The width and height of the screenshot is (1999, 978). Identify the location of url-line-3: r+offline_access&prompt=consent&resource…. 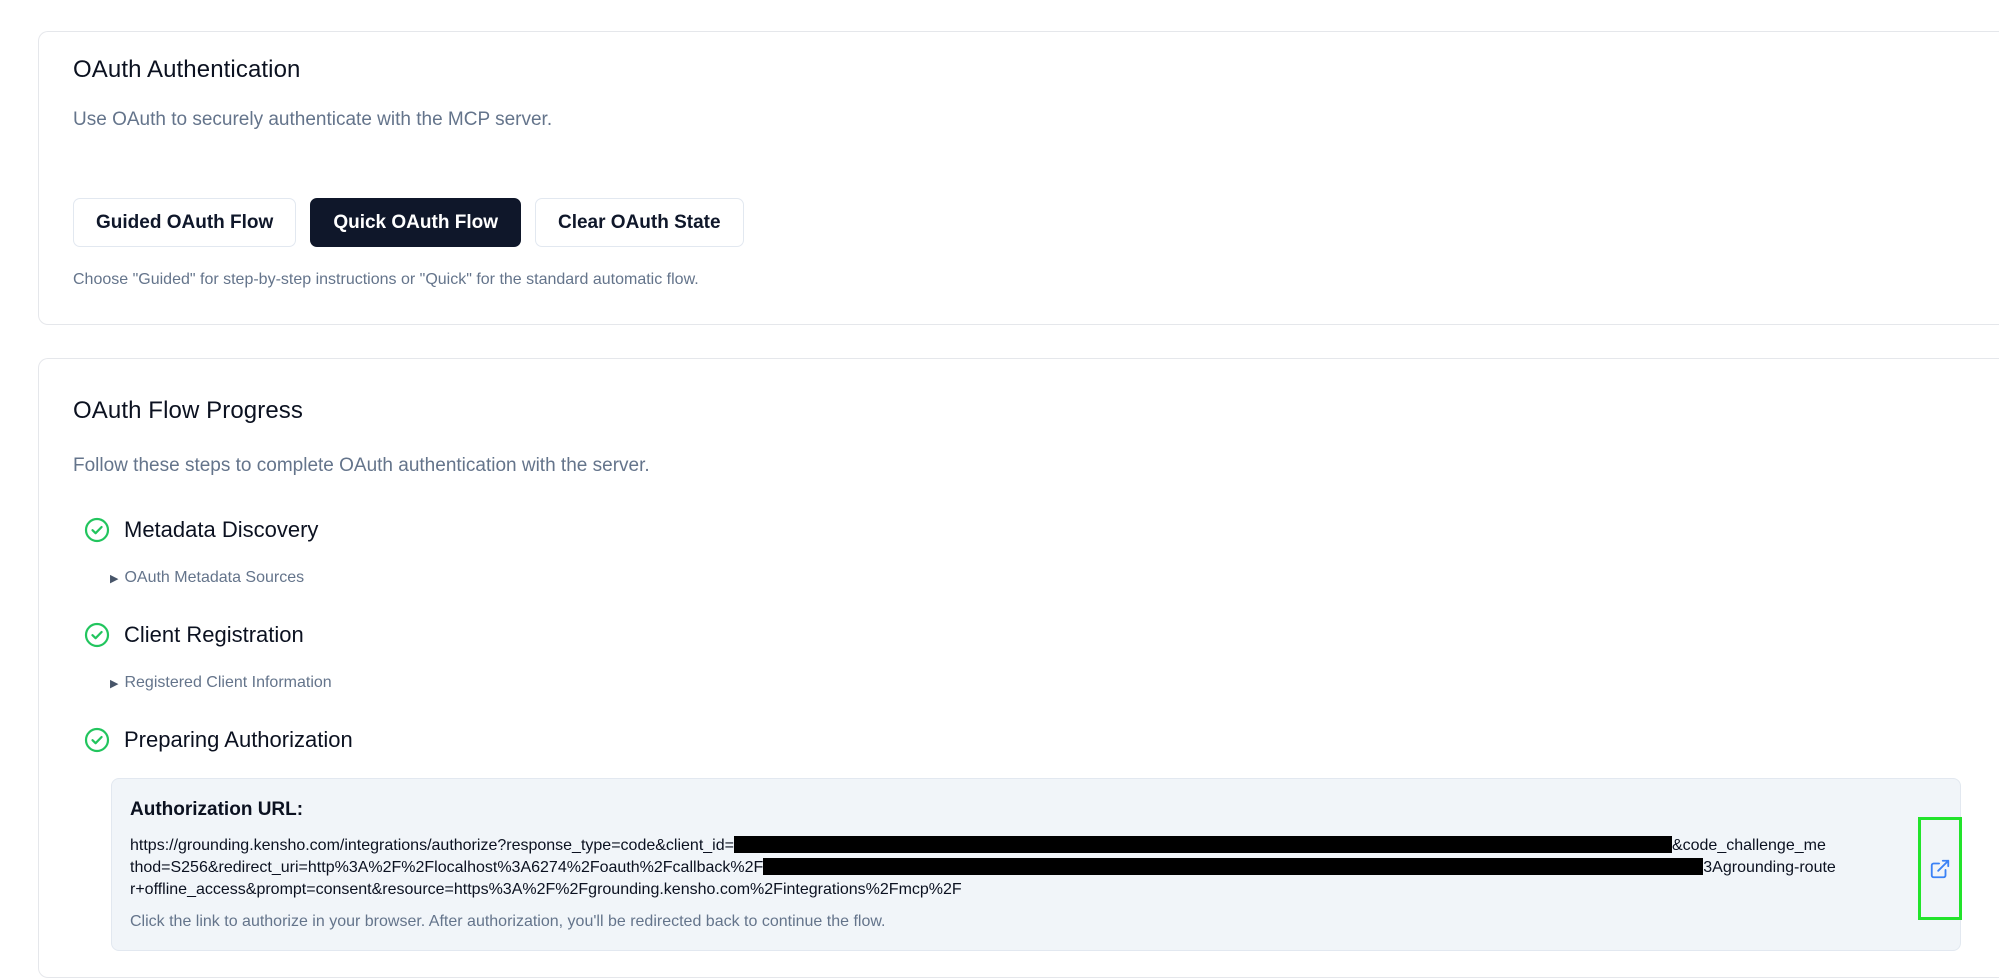
(546, 889).